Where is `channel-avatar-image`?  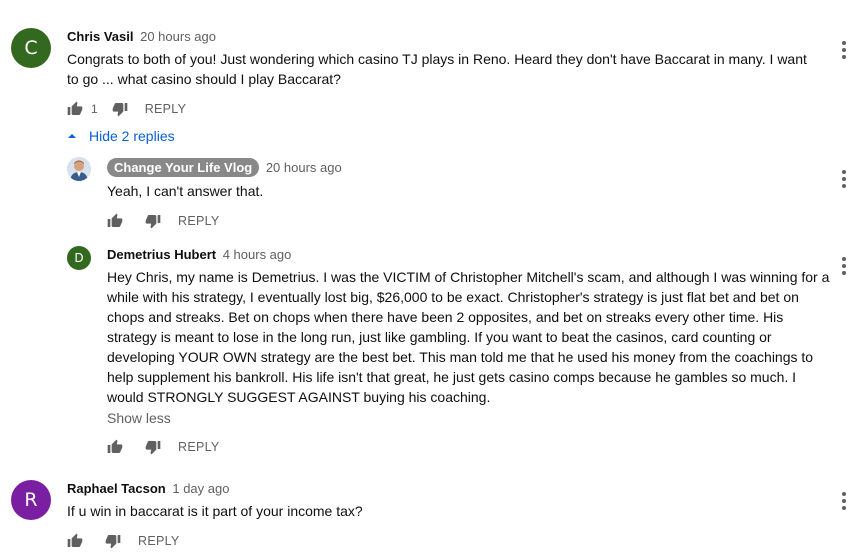
channel-avatar-image is located at coordinates (79, 169).